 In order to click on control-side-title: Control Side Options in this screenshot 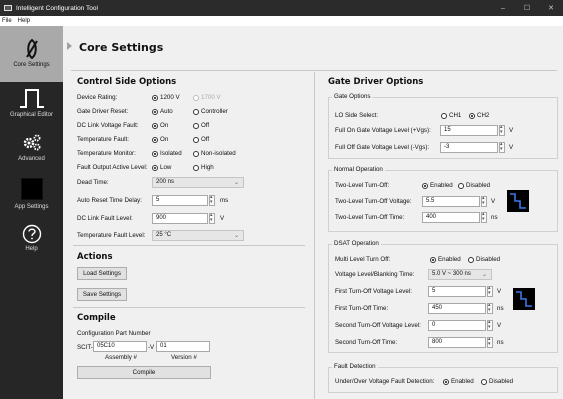, I will do `click(127, 82)`.